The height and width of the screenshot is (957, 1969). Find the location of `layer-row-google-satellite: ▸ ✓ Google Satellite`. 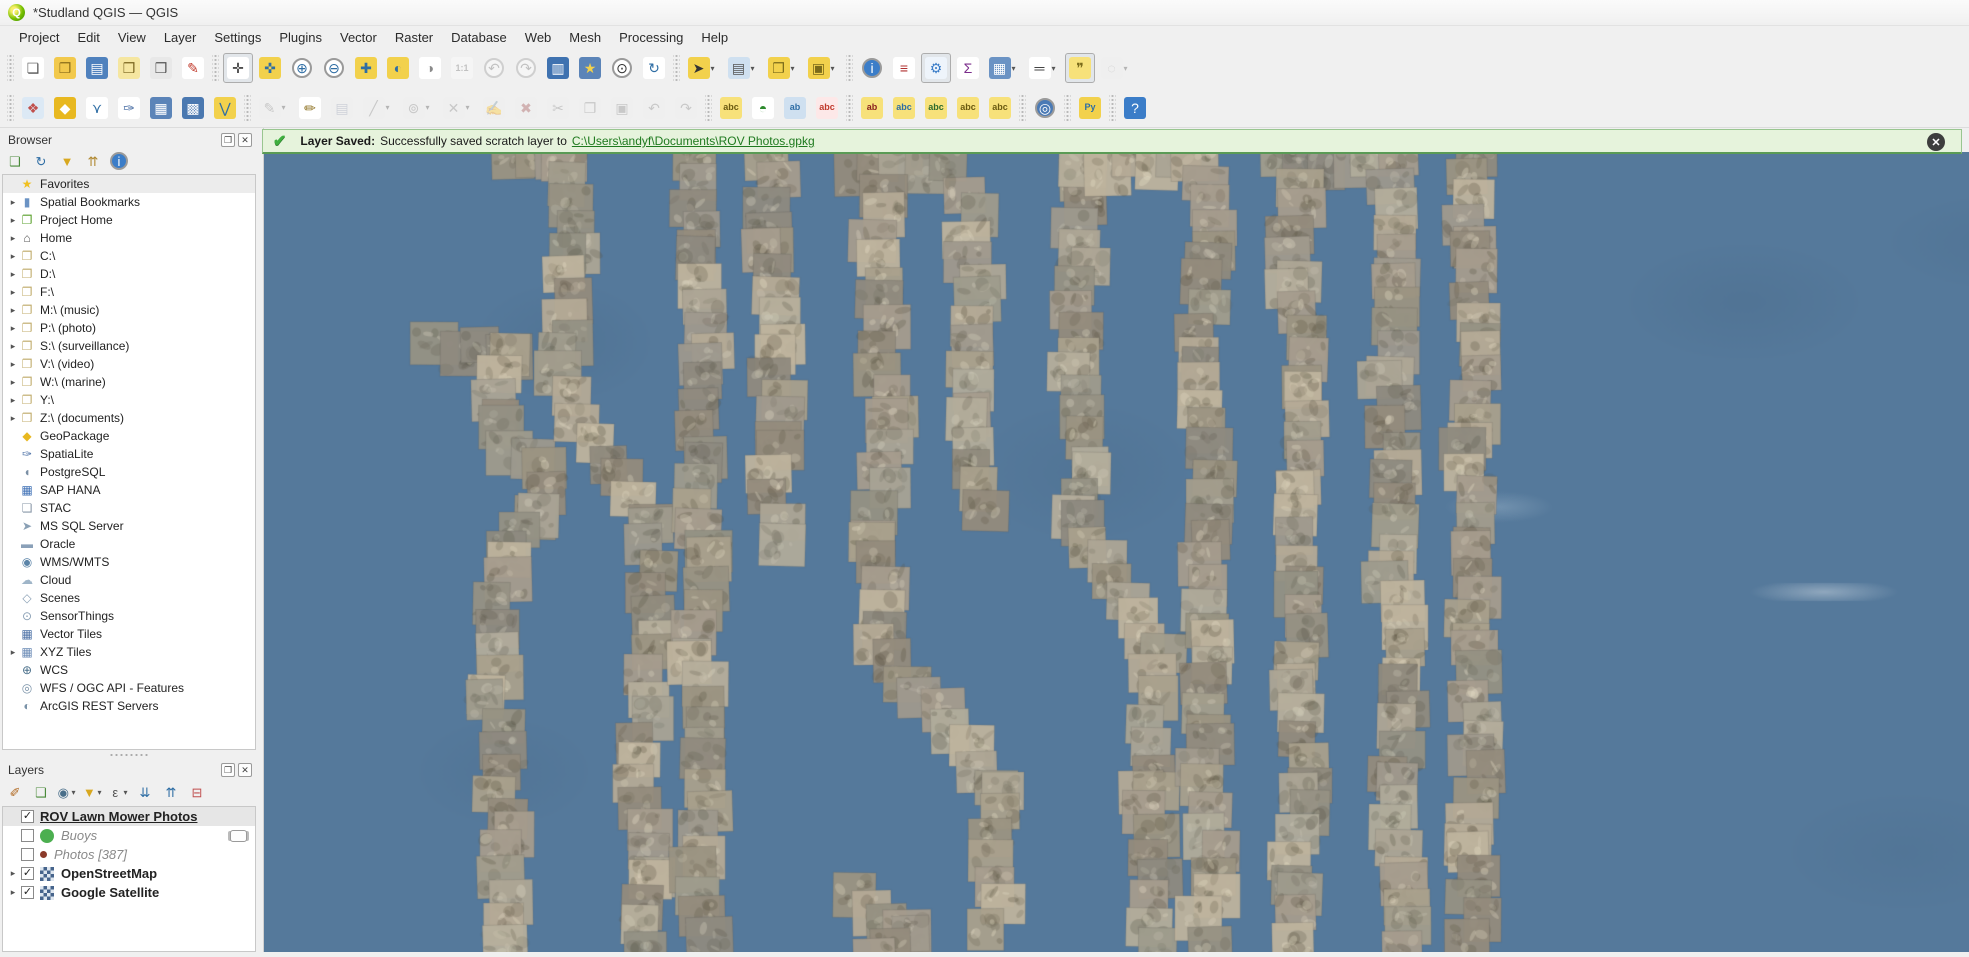

layer-row-google-satellite: ▸ ✓ Google Satellite is located at coordinates (129, 892).